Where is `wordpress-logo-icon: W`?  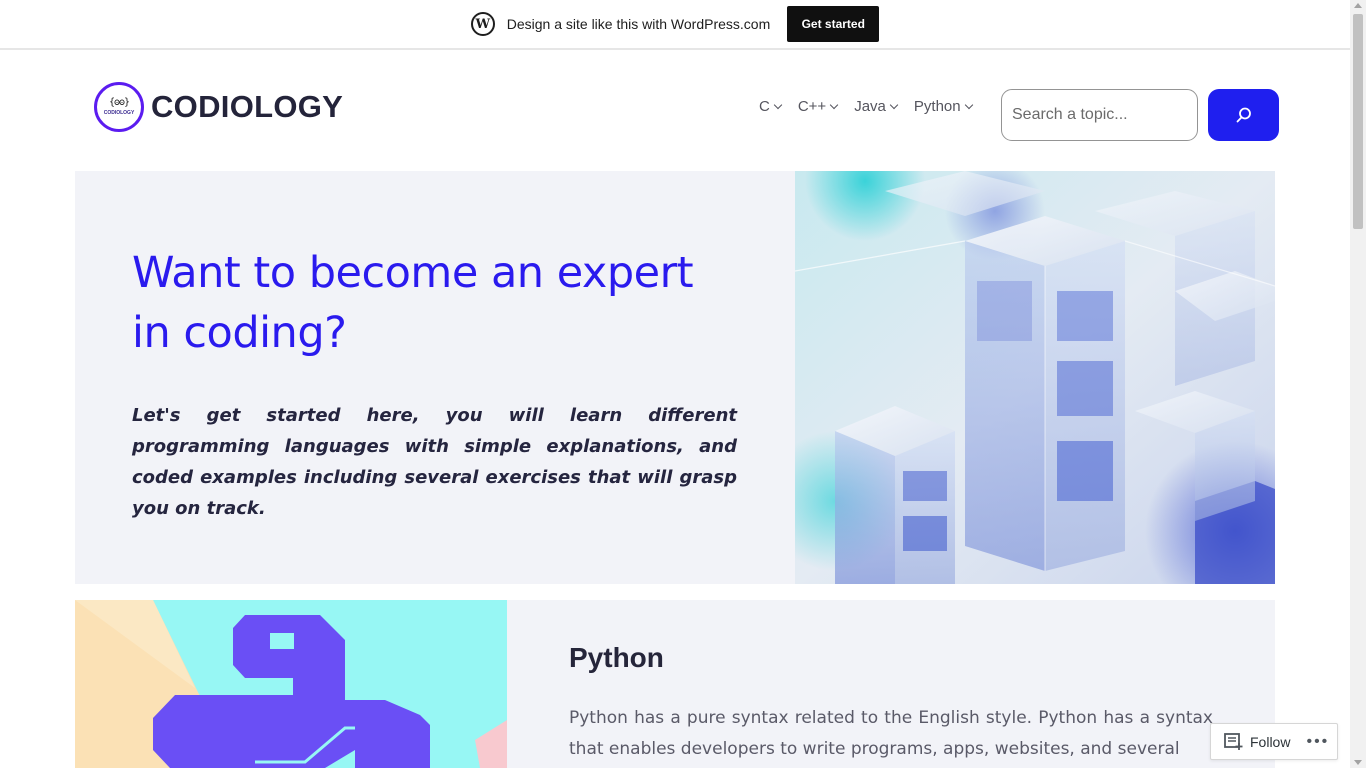
wordpress-logo-icon: W is located at coordinates (482, 24).